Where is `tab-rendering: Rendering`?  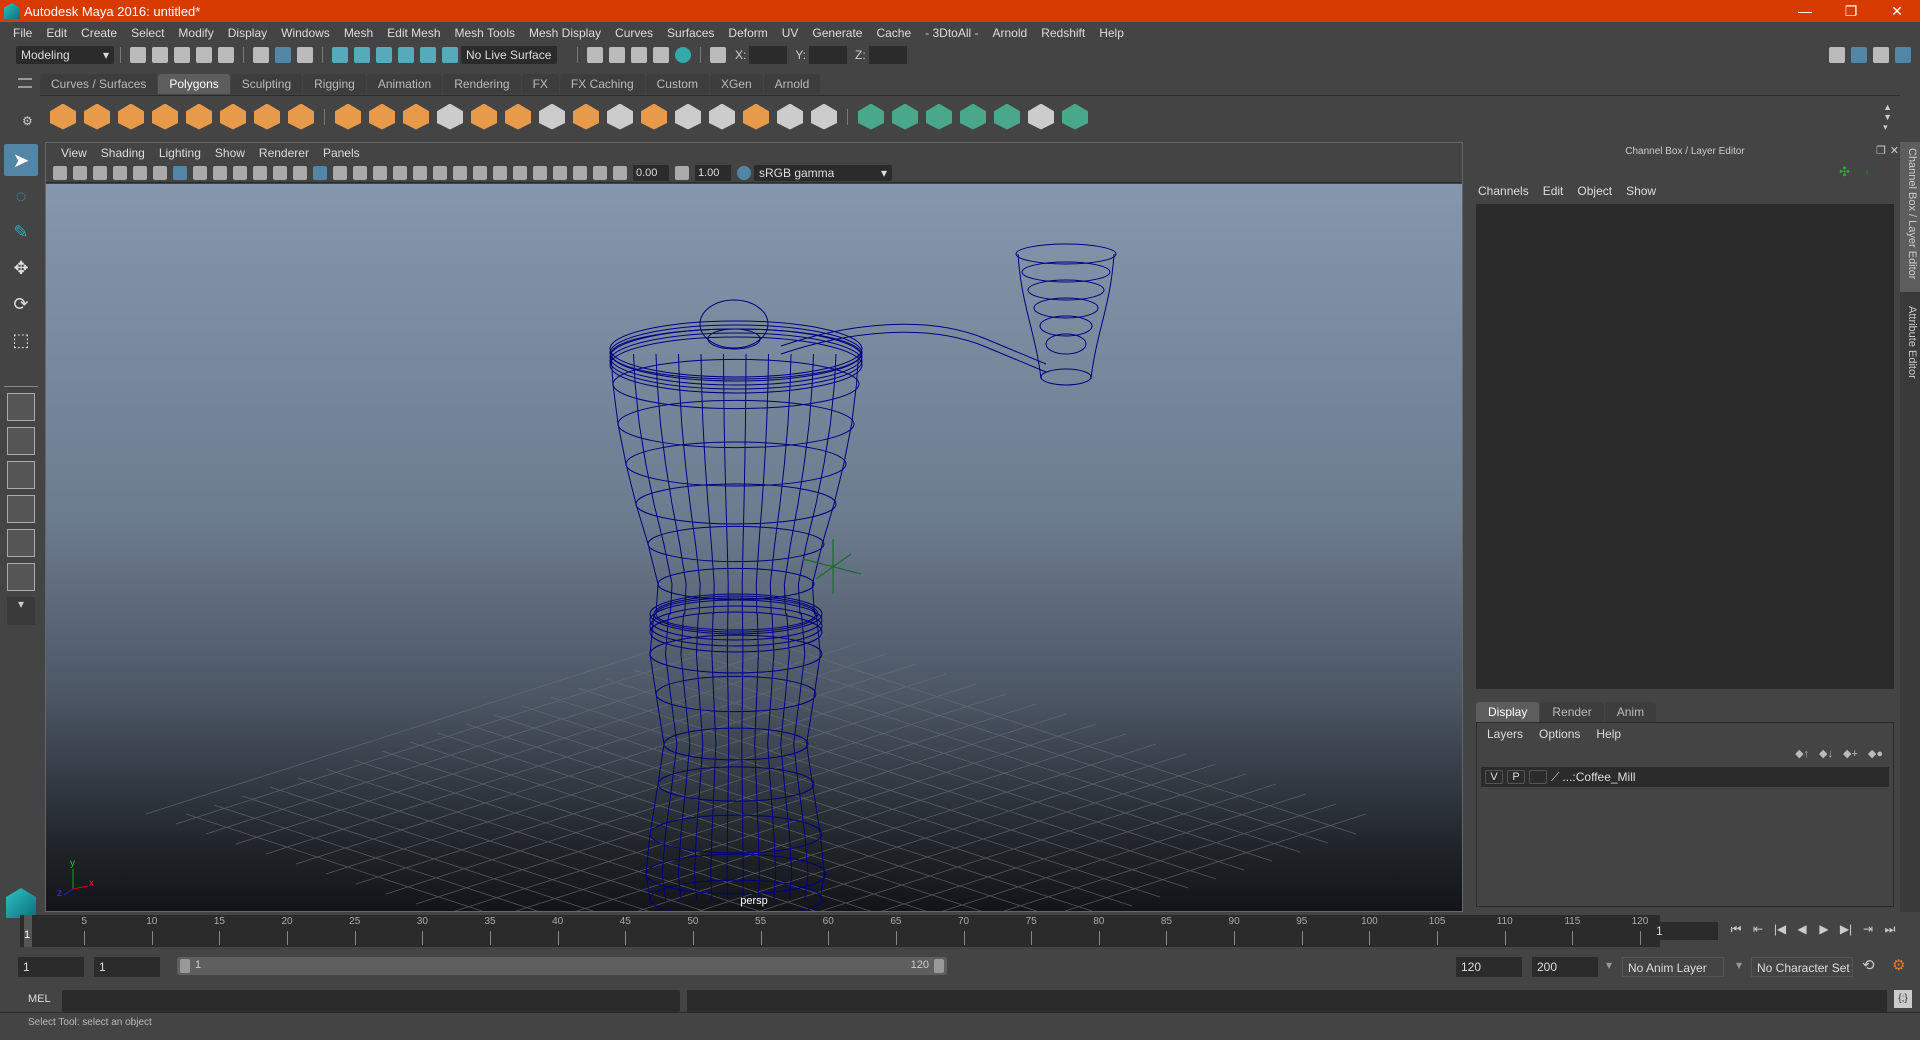
tab-rendering: Rendering is located at coordinates (482, 84).